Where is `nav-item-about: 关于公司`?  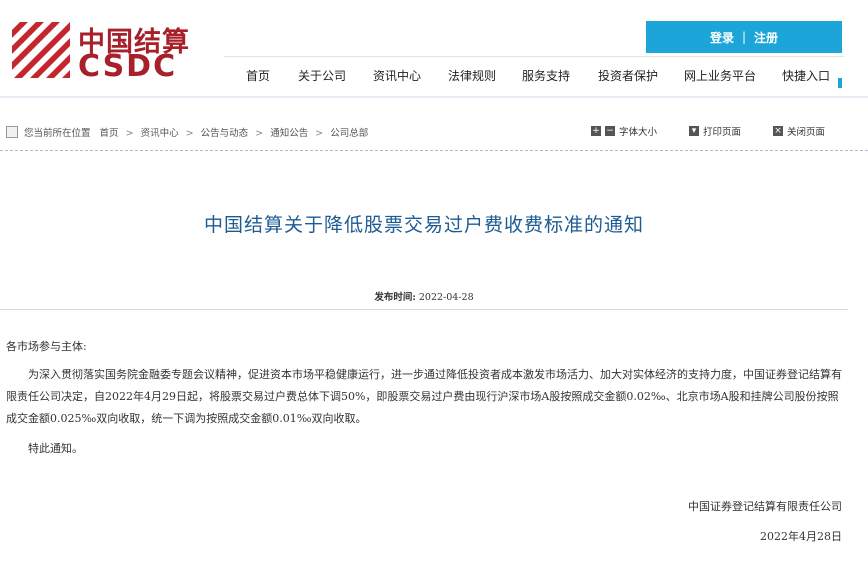
nav-item-about: 关于公司 is located at coordinates (322, 75).